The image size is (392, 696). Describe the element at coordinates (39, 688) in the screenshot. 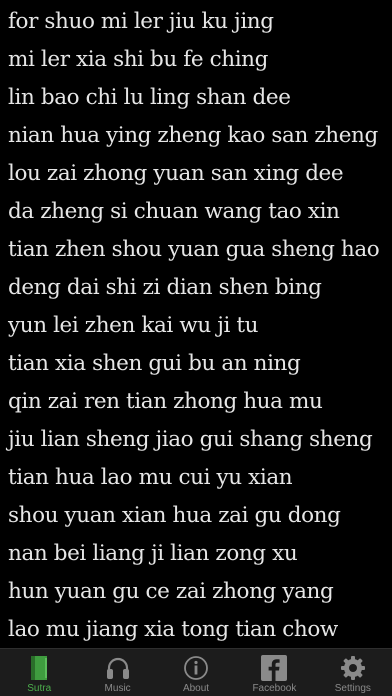

I see `tab-label: Sutra` at that location.